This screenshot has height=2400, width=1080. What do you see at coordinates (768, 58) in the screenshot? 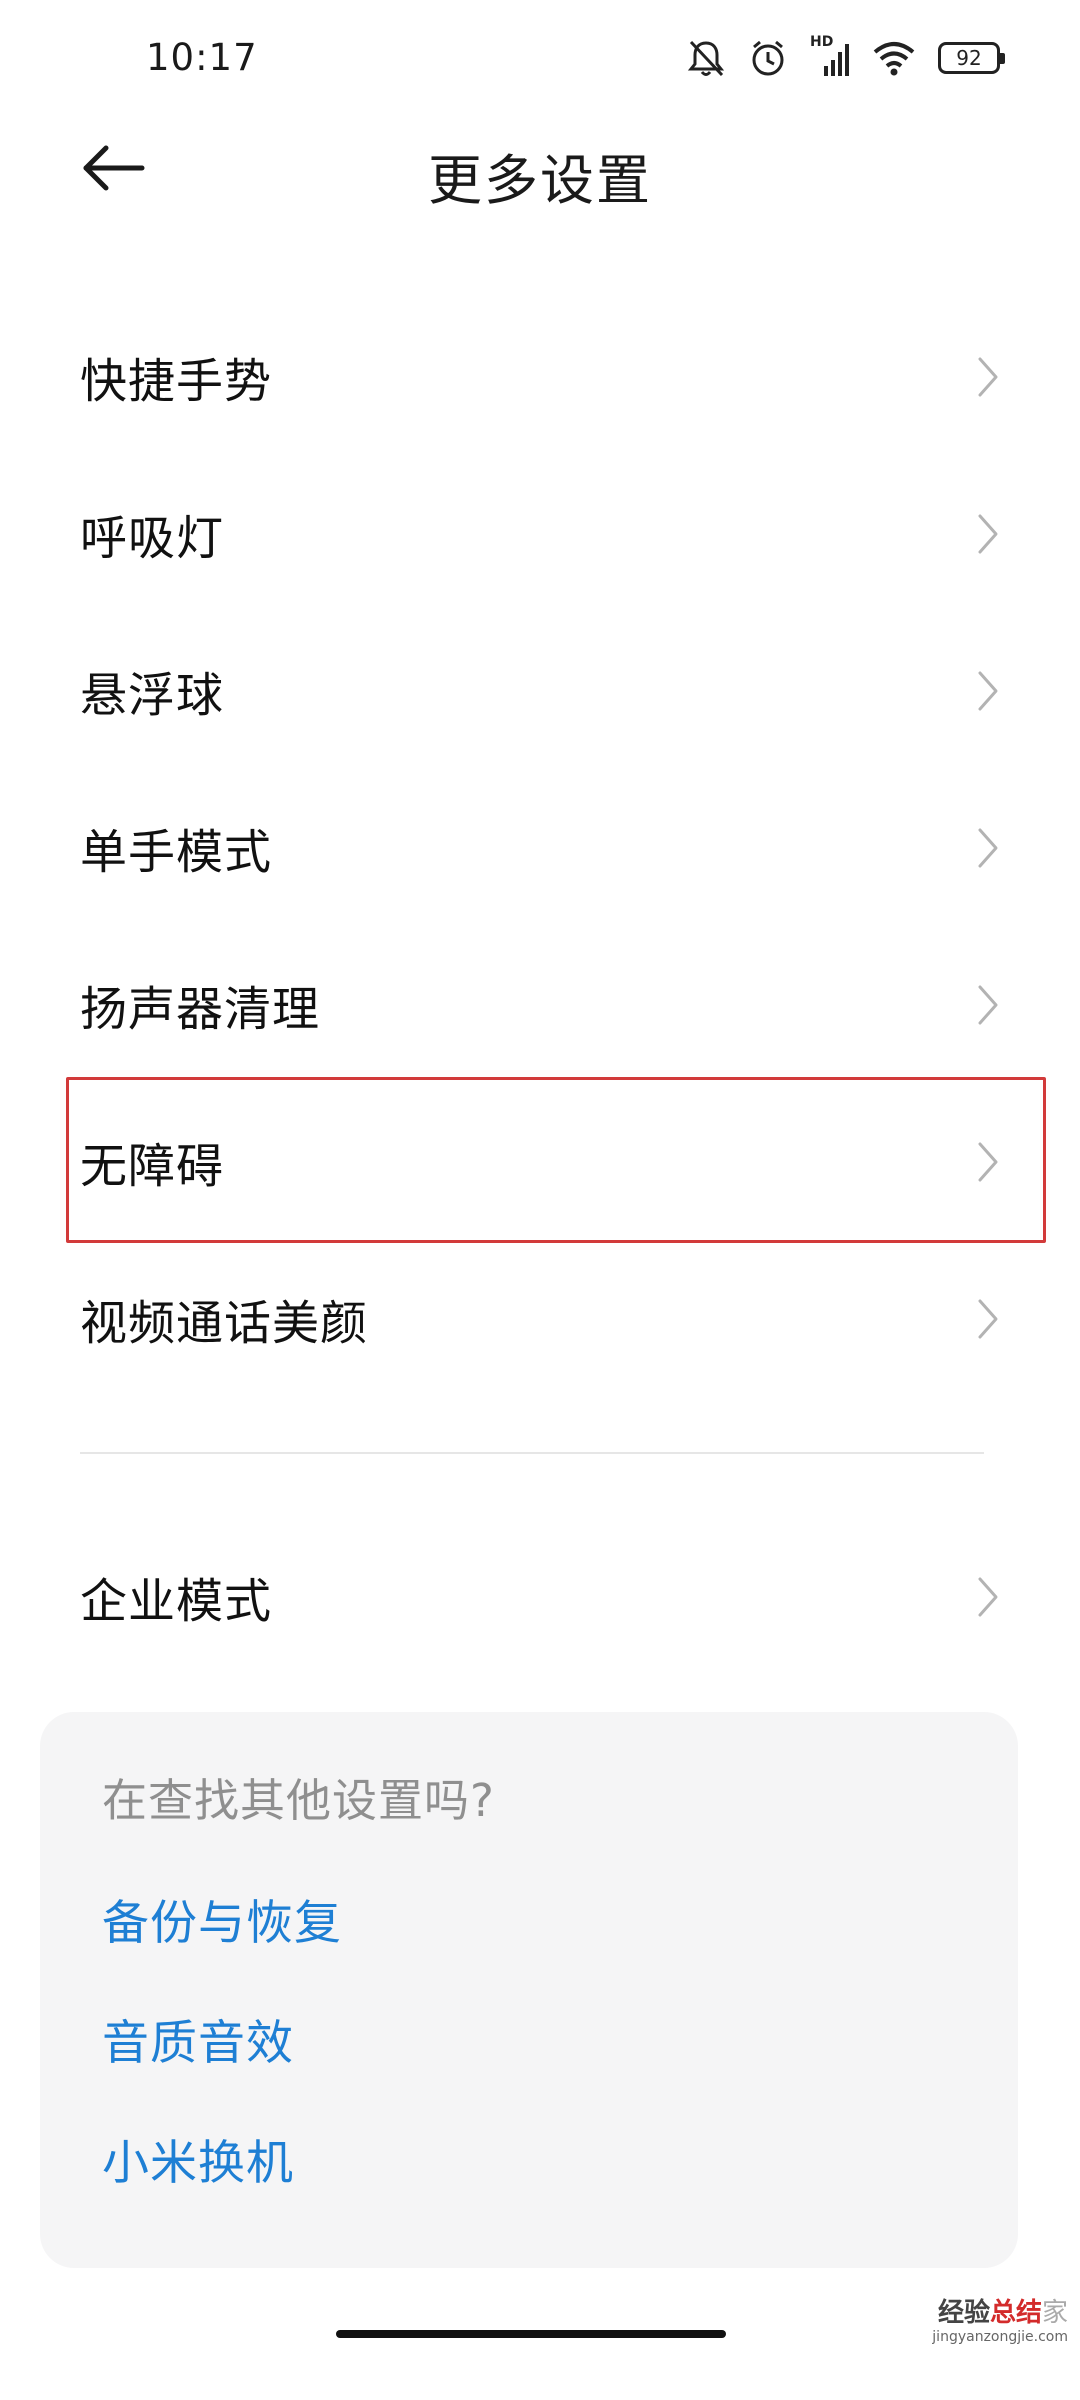
I see `alarm-icon` at bounding box center [768, 58].